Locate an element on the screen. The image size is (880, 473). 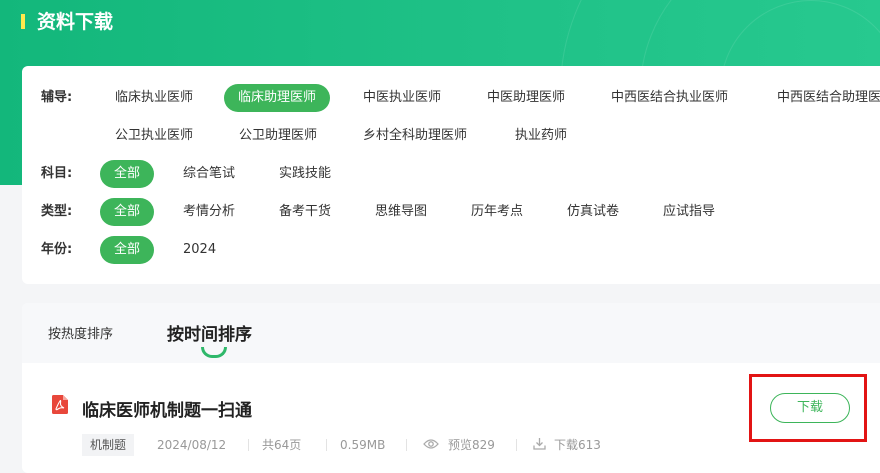
filter-option-coaching: 中西医结合助理医师 is located at coordinates (828, 98).